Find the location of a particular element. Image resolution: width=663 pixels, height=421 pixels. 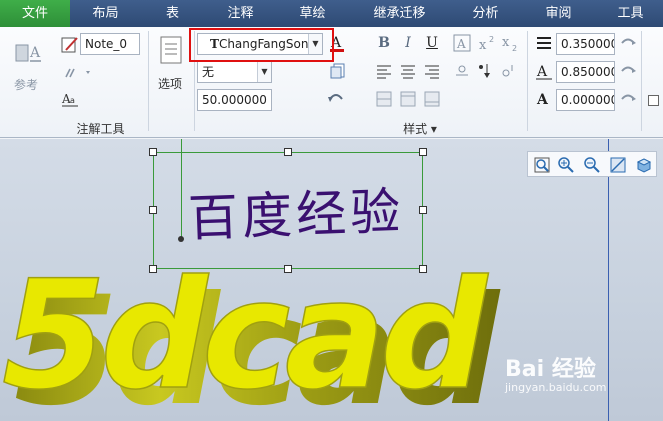

line-style-dropdown: 无 ▼ is located at coordinates (234, 72).